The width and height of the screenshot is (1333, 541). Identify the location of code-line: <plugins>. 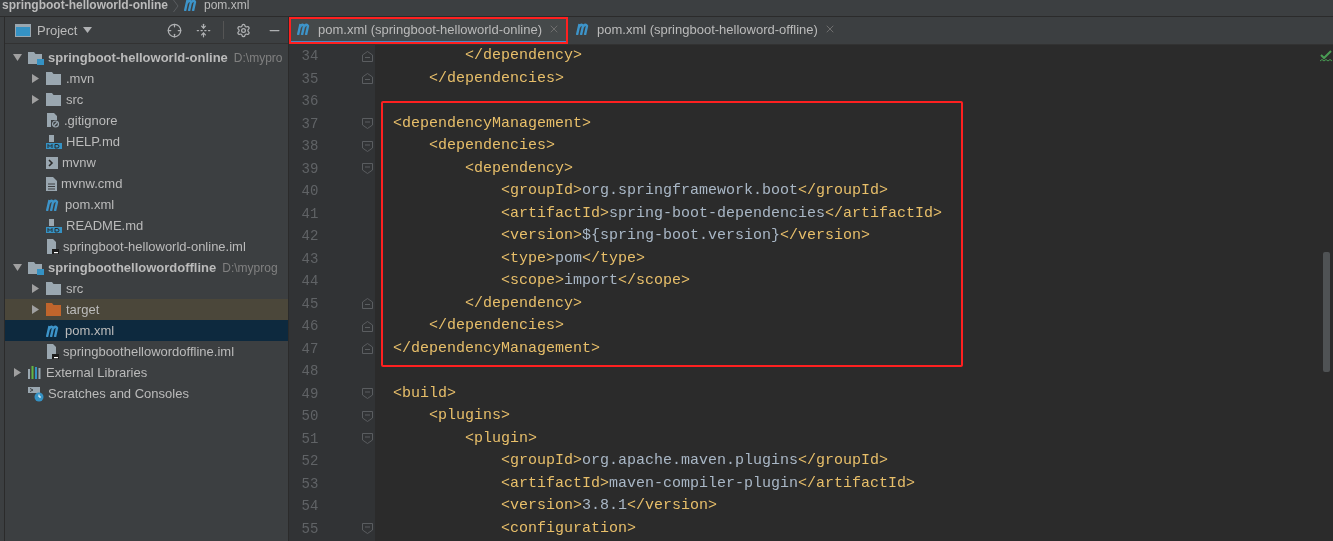
(469, 416).